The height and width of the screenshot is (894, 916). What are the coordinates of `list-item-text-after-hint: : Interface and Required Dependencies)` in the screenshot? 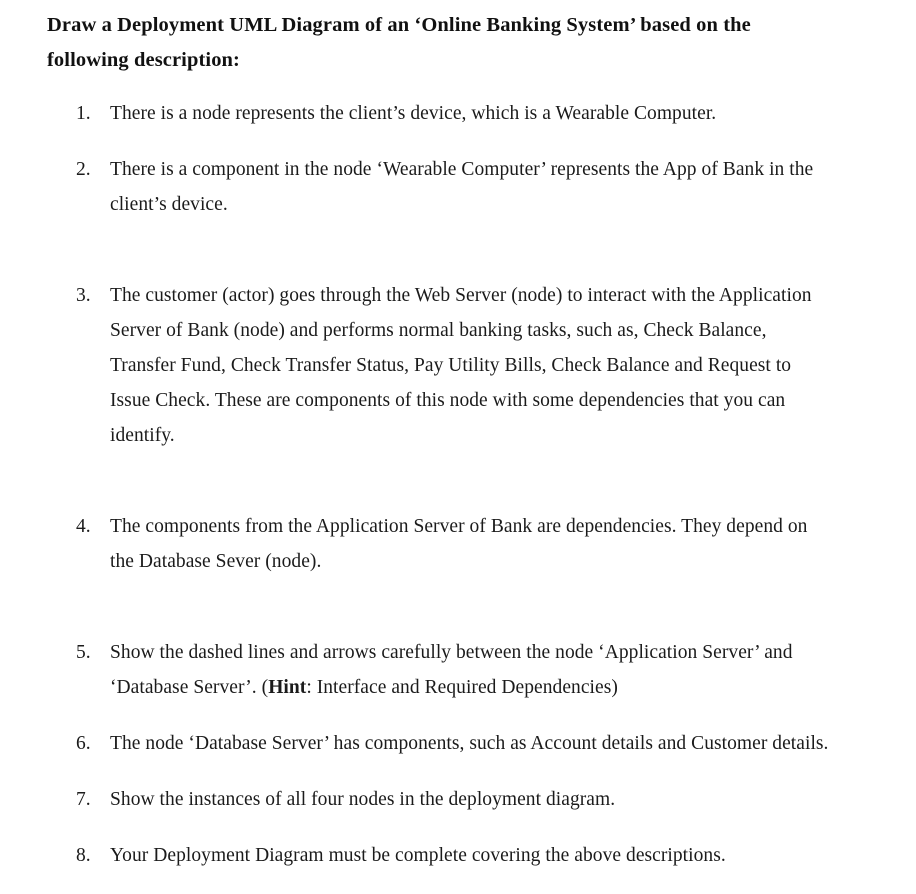 It's located at (462, 687).